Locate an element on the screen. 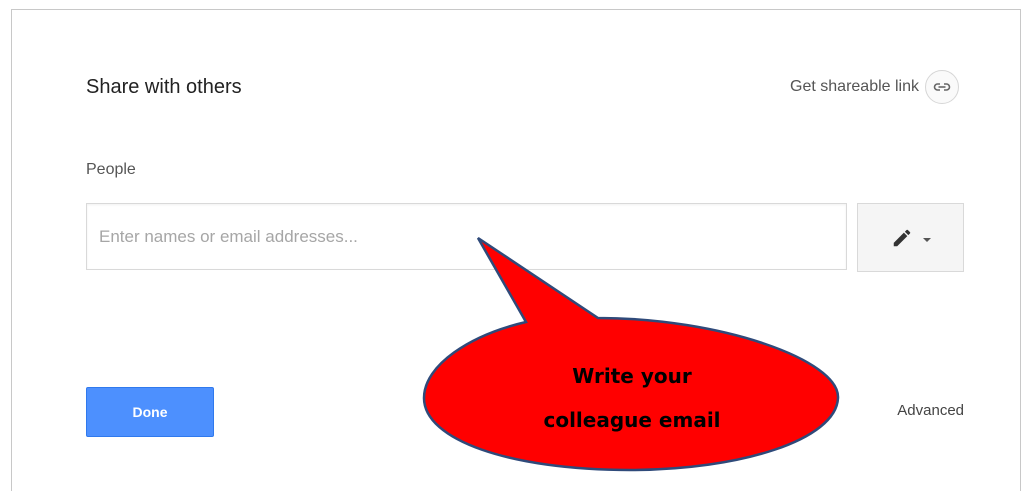  people-label: People is located at coordinates (111, 169).